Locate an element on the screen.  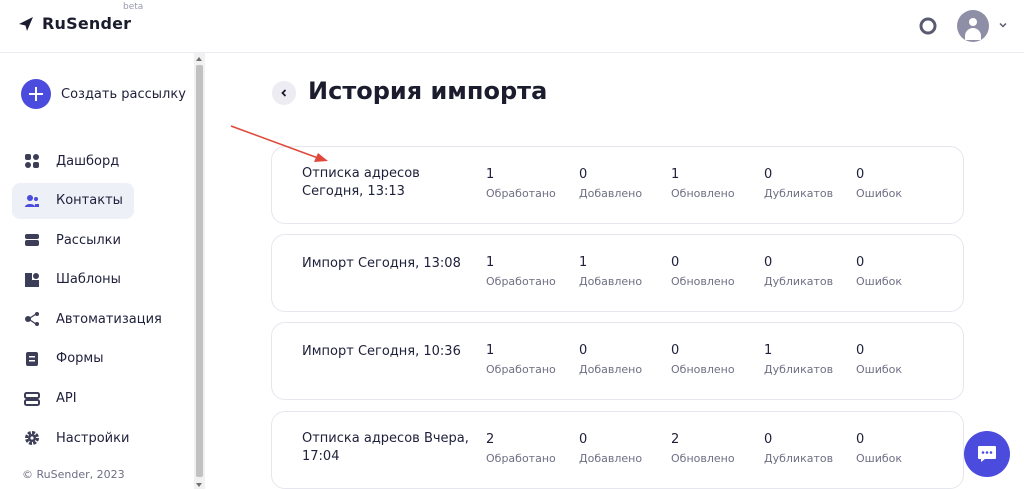
mailings-icon is located at coordinates (32, 240).